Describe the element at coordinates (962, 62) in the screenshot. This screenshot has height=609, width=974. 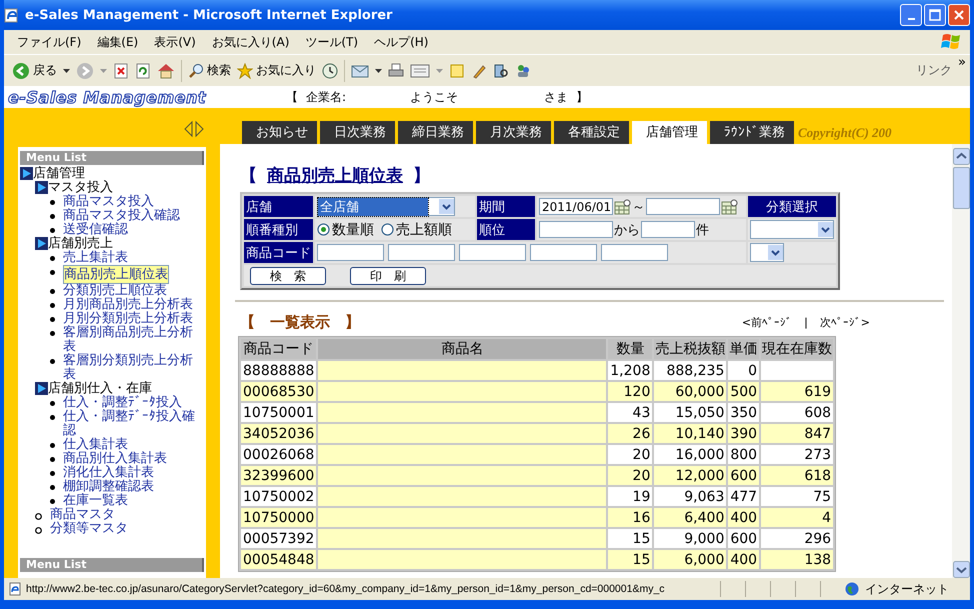
I see `more-chevron: »` at that location.